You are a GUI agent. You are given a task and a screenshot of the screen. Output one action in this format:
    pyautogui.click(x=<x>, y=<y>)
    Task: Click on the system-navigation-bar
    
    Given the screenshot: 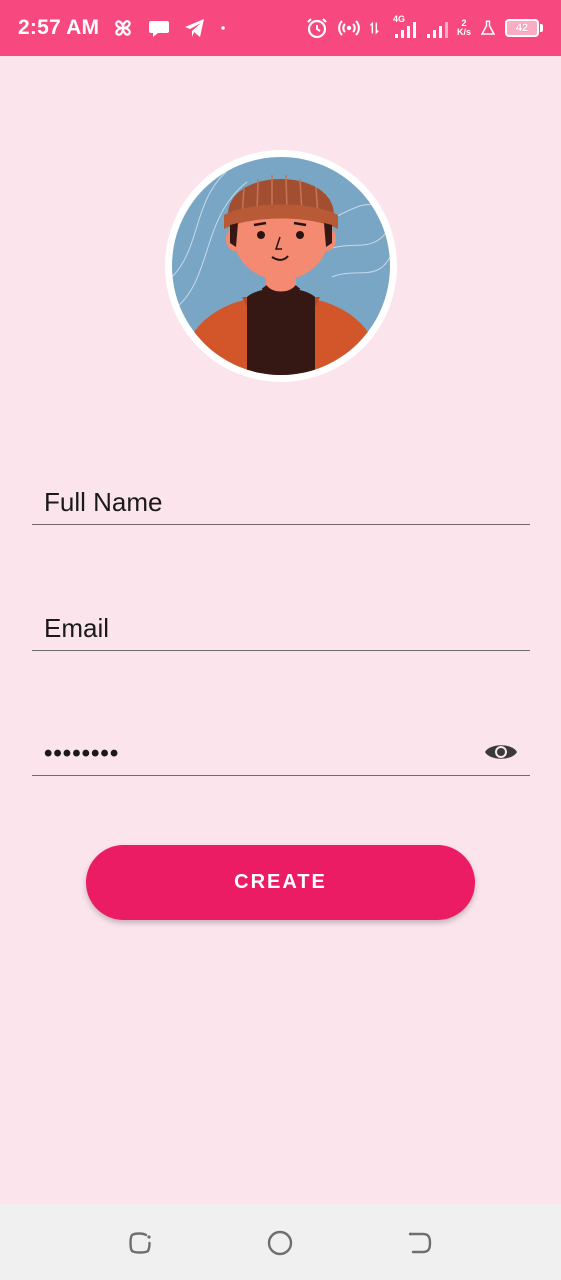 What is the action you would take?
    pyautogui.click(x=280, y=1242)
    